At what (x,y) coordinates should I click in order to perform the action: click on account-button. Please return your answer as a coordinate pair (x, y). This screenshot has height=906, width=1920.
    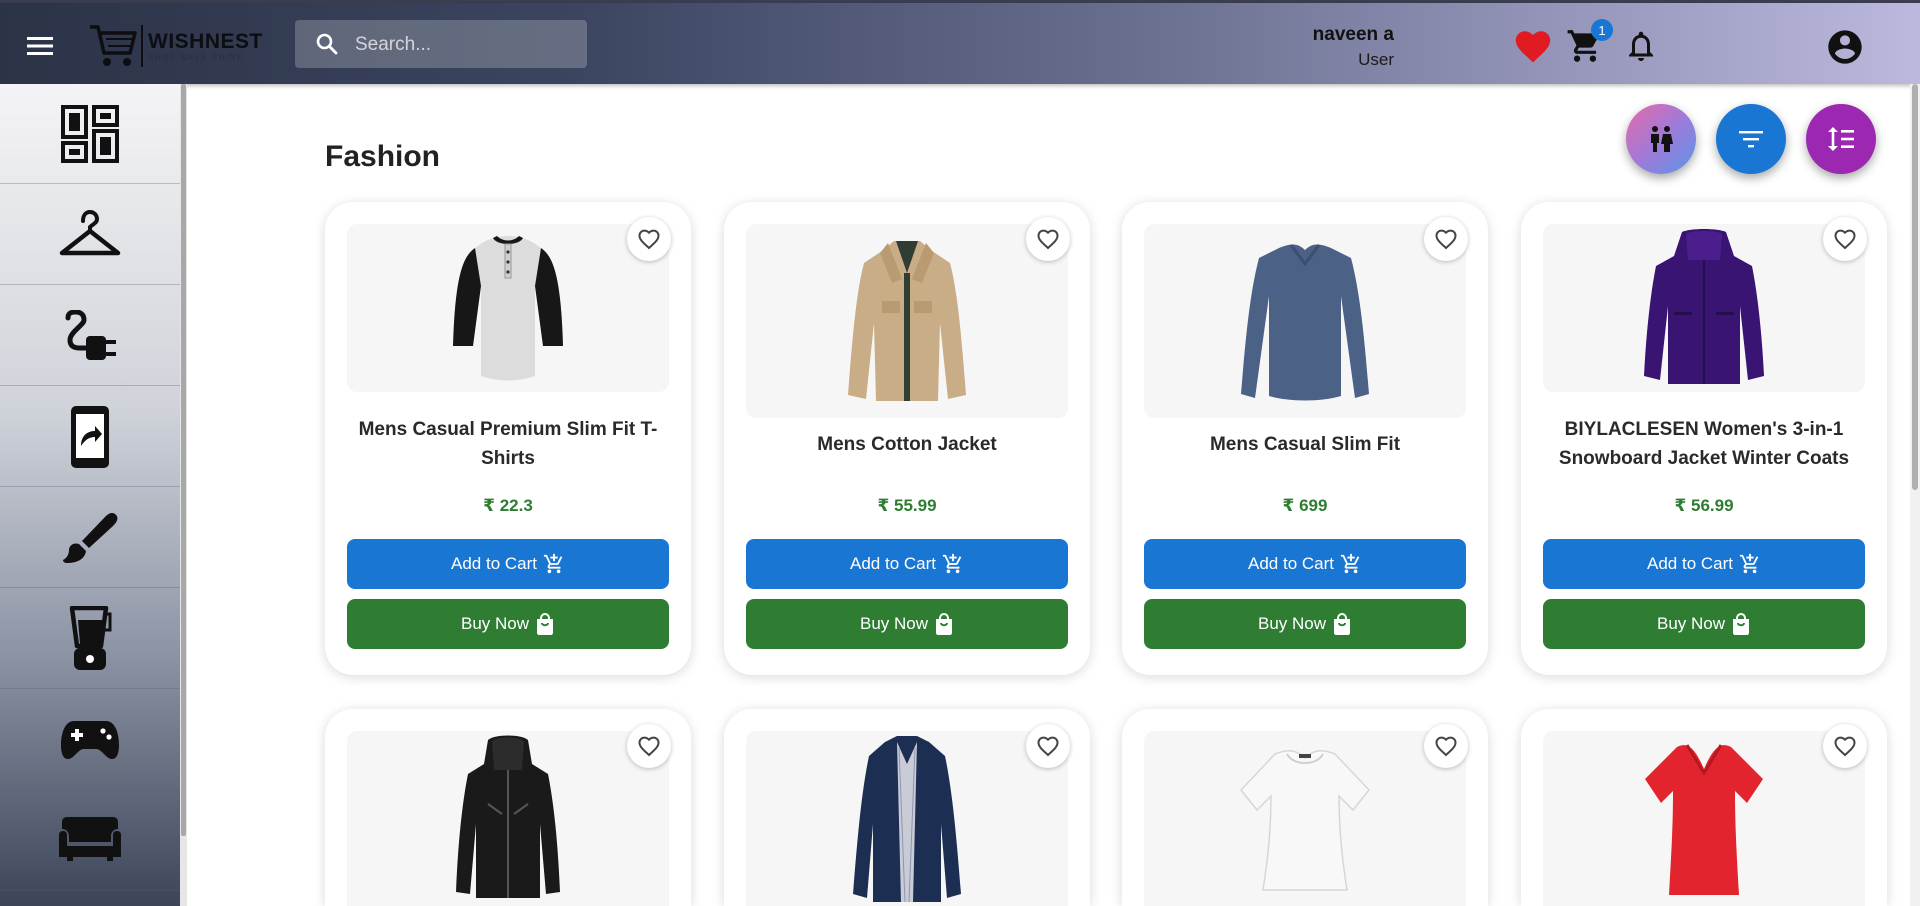
    Looking at the image, I should click on (1845, 47).